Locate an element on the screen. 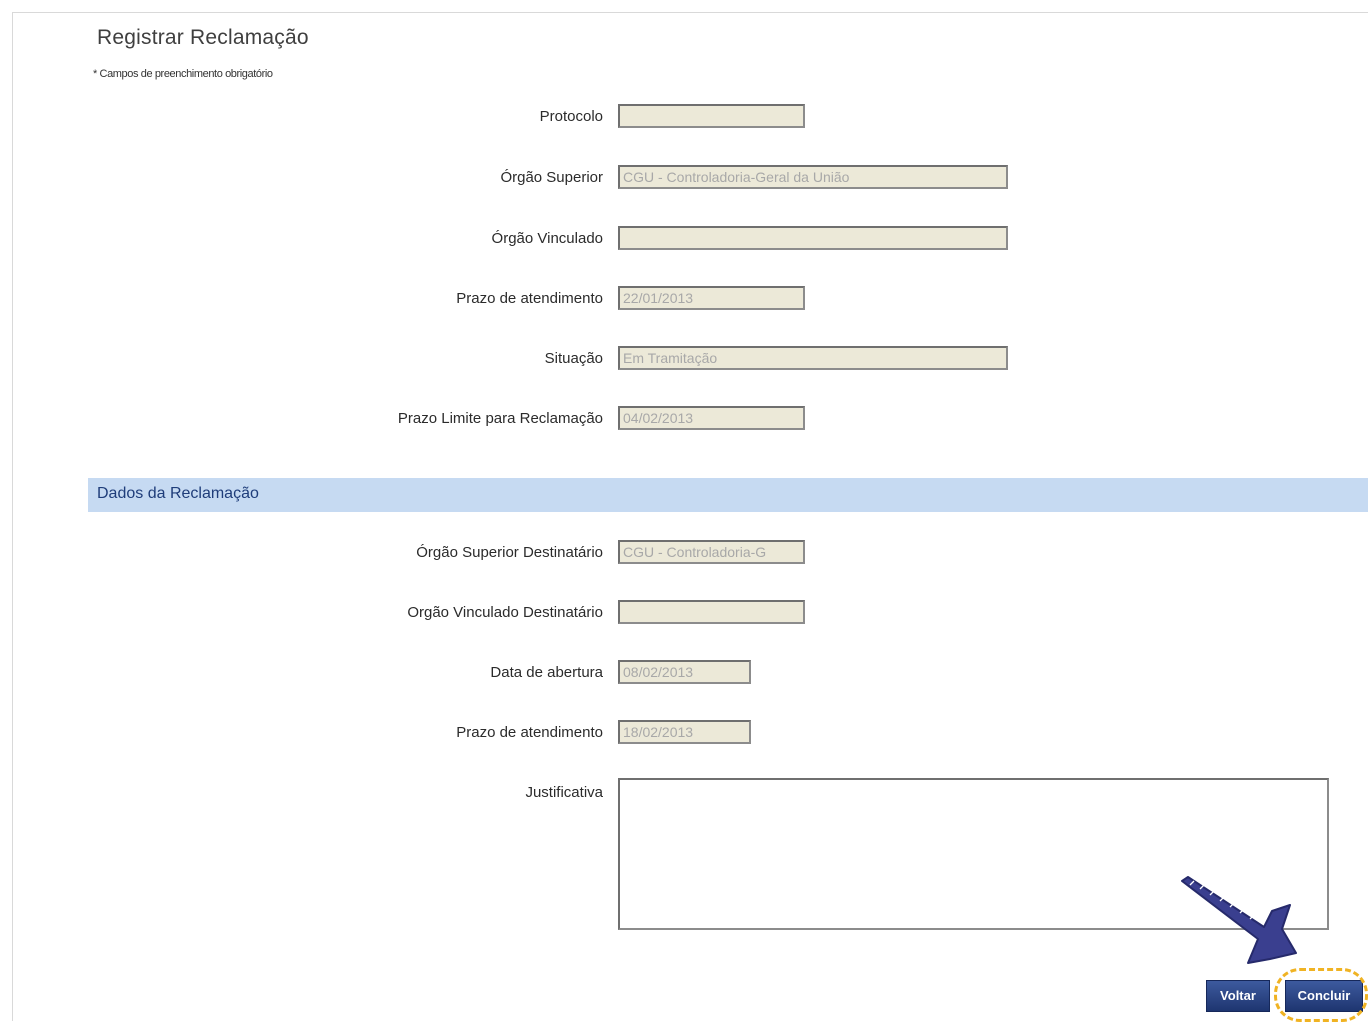 The height and width of the screenshot is (1022, 1368). prazo-limite-row: Prazo Limite para Reclamação 04/02/2013 is located at coordinates (684, 421).